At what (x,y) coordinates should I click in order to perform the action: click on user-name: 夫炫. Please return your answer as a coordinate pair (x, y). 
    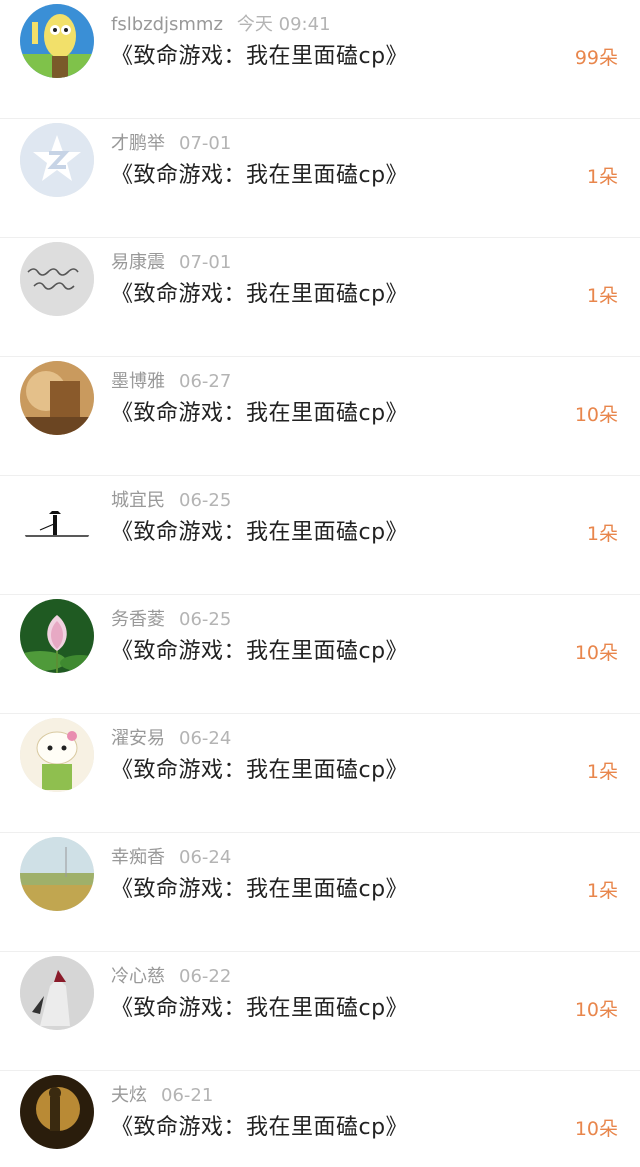
    Looking at the image, I should click on (129, 1095).